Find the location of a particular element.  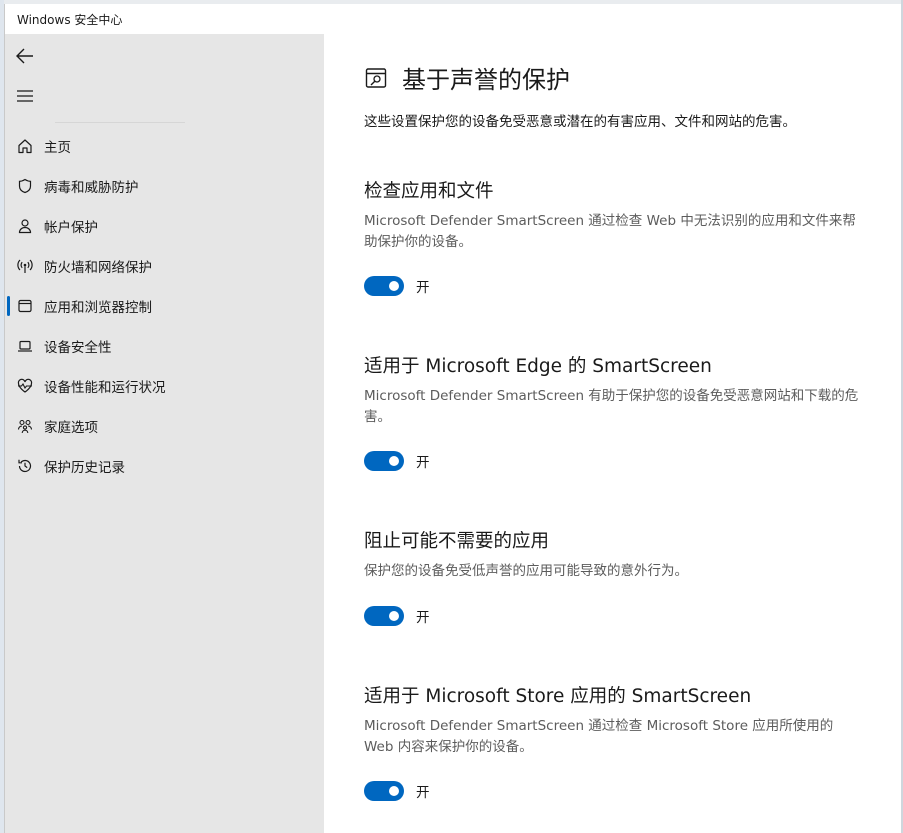

sidebar-item-label: 防火墙和网络保护 is located at coordinates (98, 268).